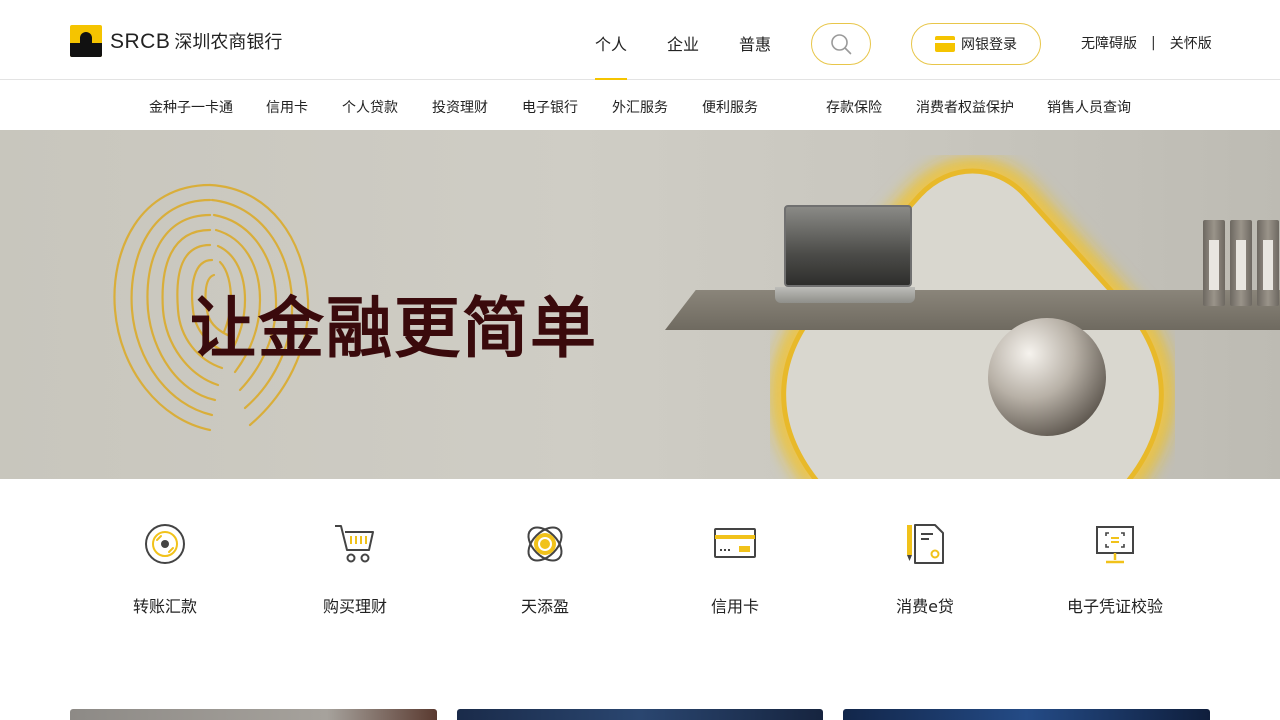  What do you see at coordinates (965, 107) in the screenshot?
I see `sub-nav-consumer-rights: 消费者权益保护` at bounding box center [965, 107].